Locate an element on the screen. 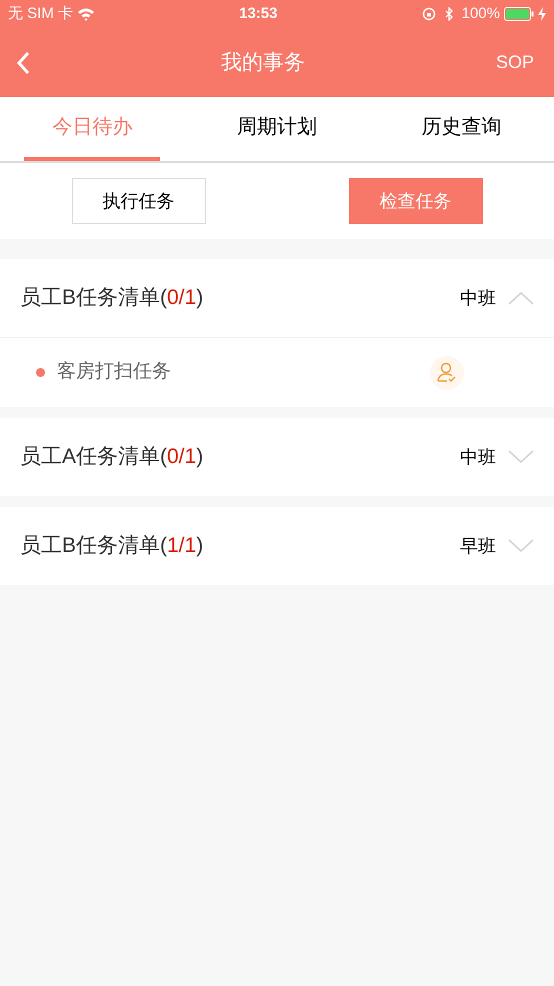  wifi-icon is located at coordinates (86, 14).